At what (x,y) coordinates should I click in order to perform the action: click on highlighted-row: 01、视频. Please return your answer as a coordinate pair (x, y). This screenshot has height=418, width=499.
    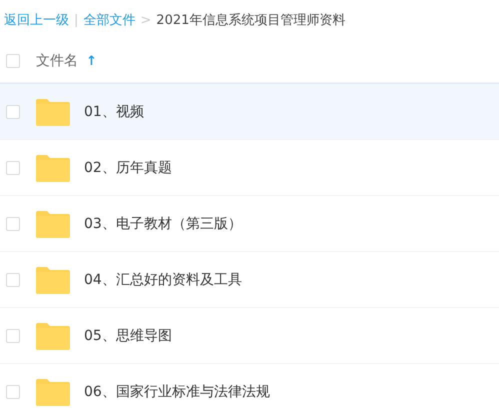
    Looking at the image, I should click on (249, 111).